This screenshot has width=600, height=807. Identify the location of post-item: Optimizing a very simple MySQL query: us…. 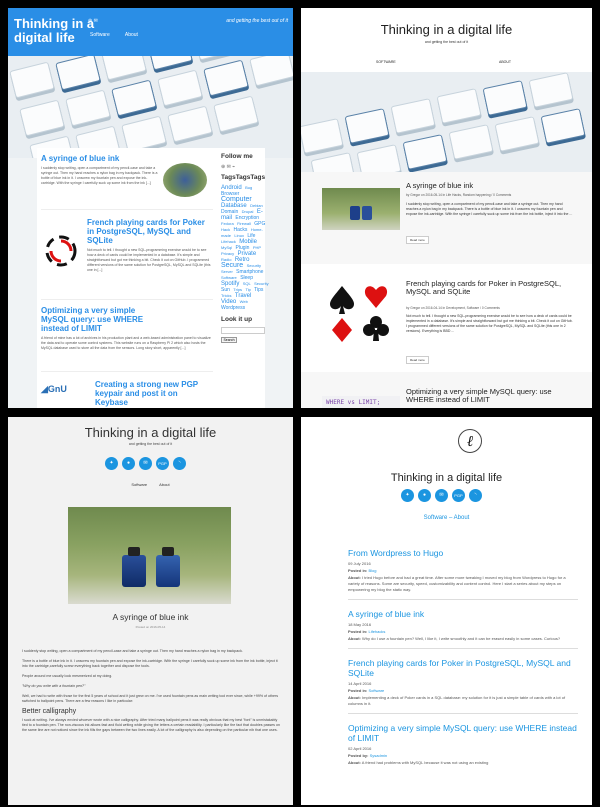
(463, 747).